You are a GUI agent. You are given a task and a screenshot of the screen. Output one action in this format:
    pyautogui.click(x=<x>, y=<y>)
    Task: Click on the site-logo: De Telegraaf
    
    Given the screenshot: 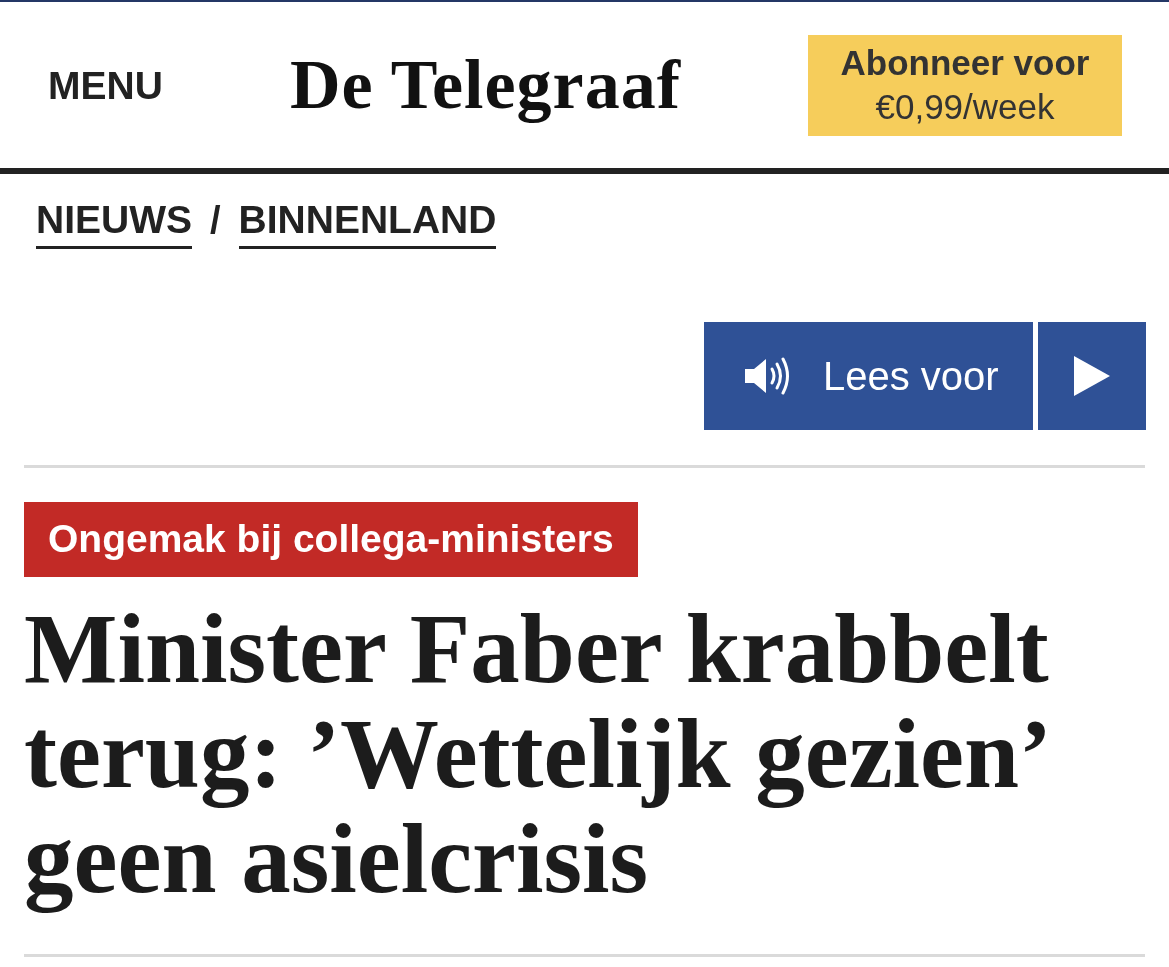 What is the action you would take?
    pyautogui.click(x=485, y=85)
    